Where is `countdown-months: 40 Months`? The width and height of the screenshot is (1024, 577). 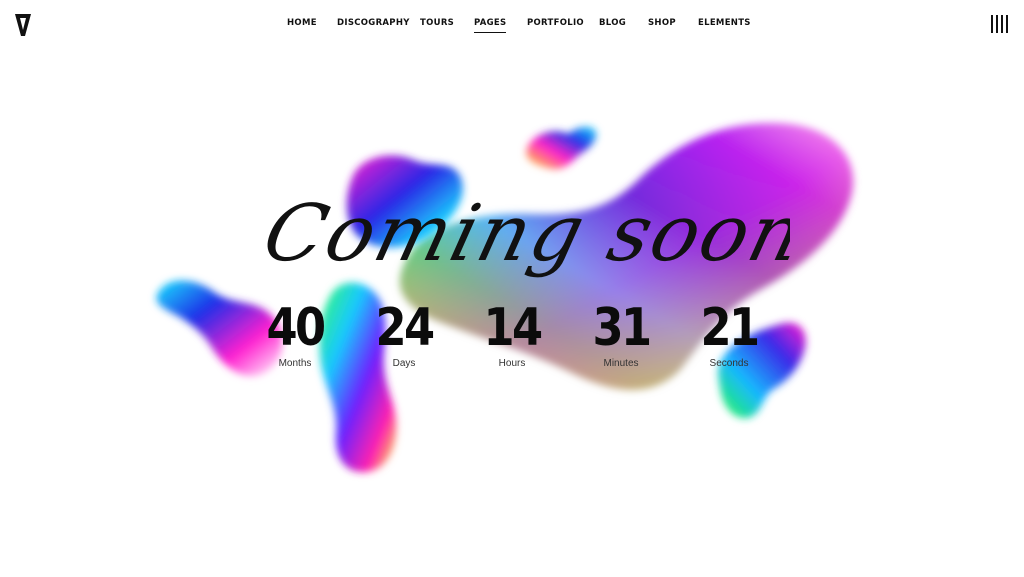 countdown-months: 40 Months is located at coordinates (295, 334).